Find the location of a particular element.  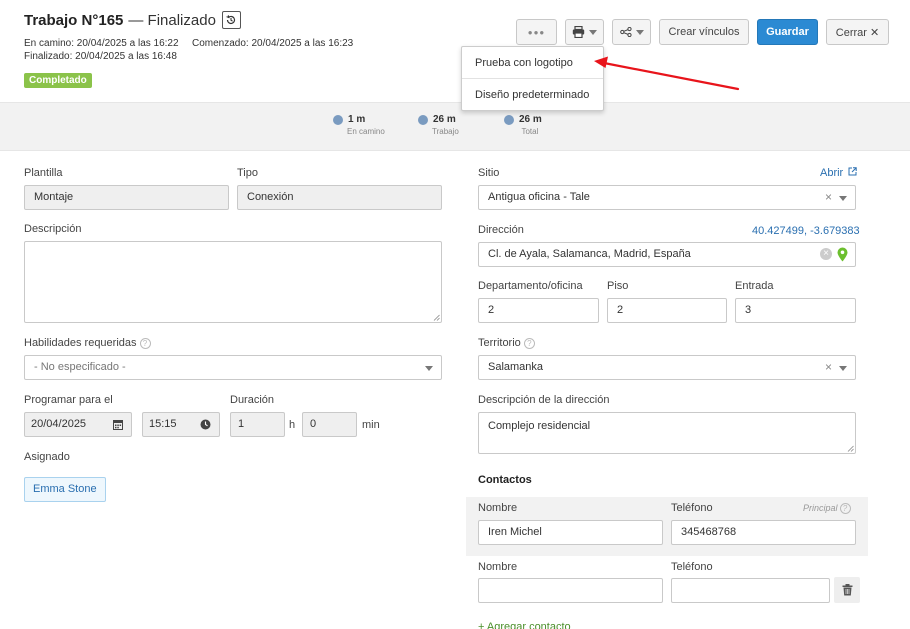

programar-label: Programar para el is located at coordinates (68, 400).